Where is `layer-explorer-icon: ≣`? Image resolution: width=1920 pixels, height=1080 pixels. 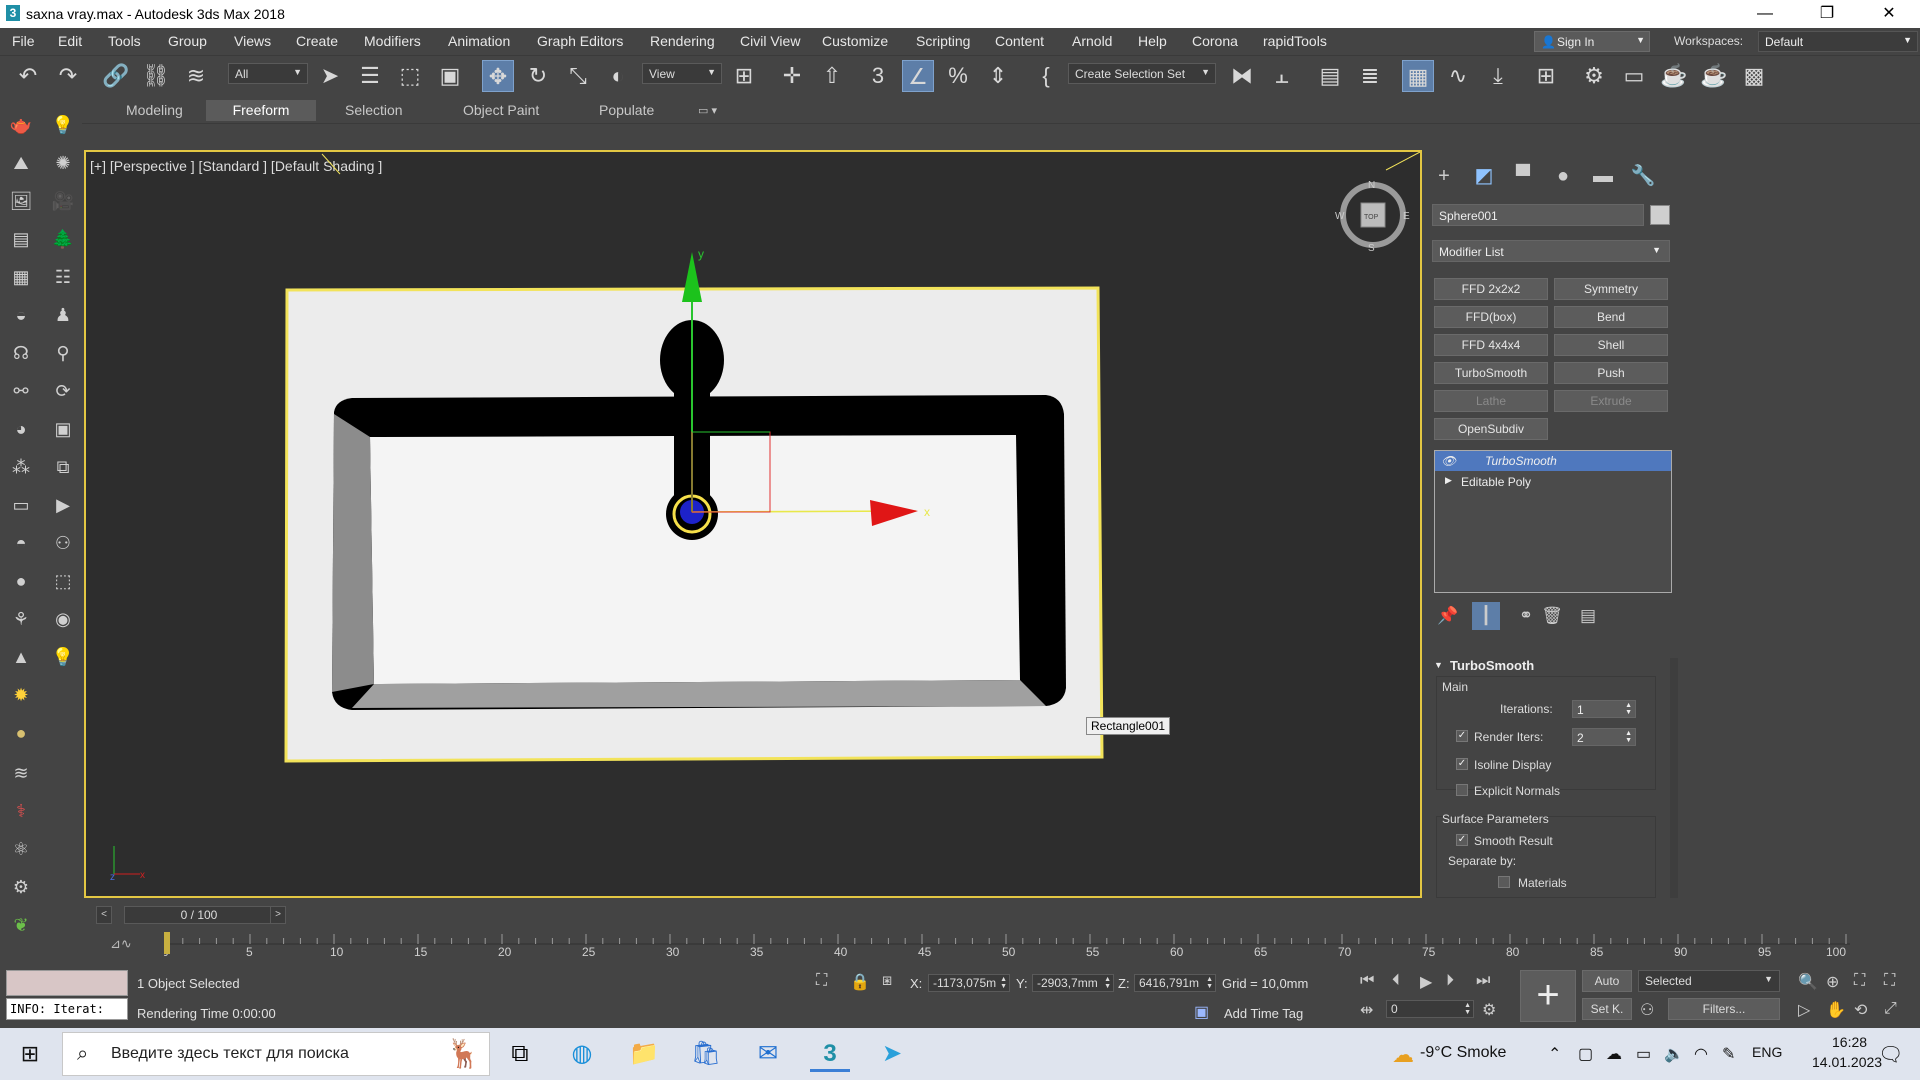
layer-explorer-icon: ≣ is located at coordinates (1370, 76).